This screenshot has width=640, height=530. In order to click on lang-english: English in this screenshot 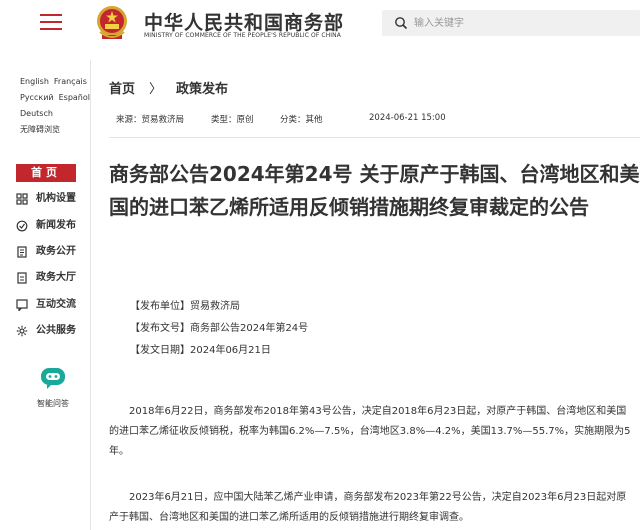, I will do `click(34, 81)`.